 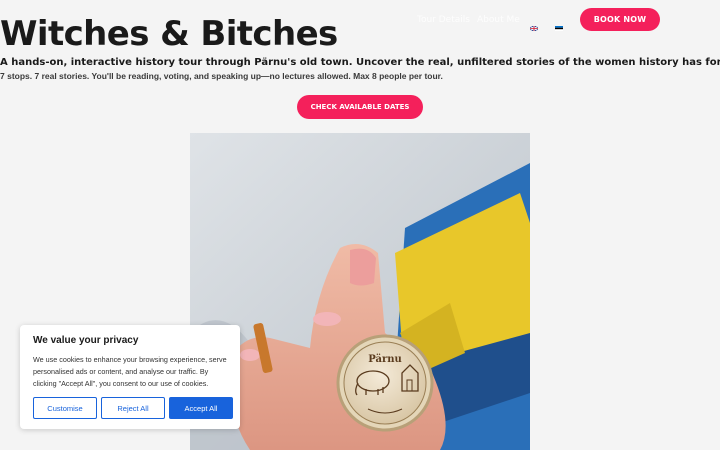 What do you see at coordinates (620, 19) in the screenshot?
I see `book-now-button: BOOK NOW` at bounding box center [620, 19].